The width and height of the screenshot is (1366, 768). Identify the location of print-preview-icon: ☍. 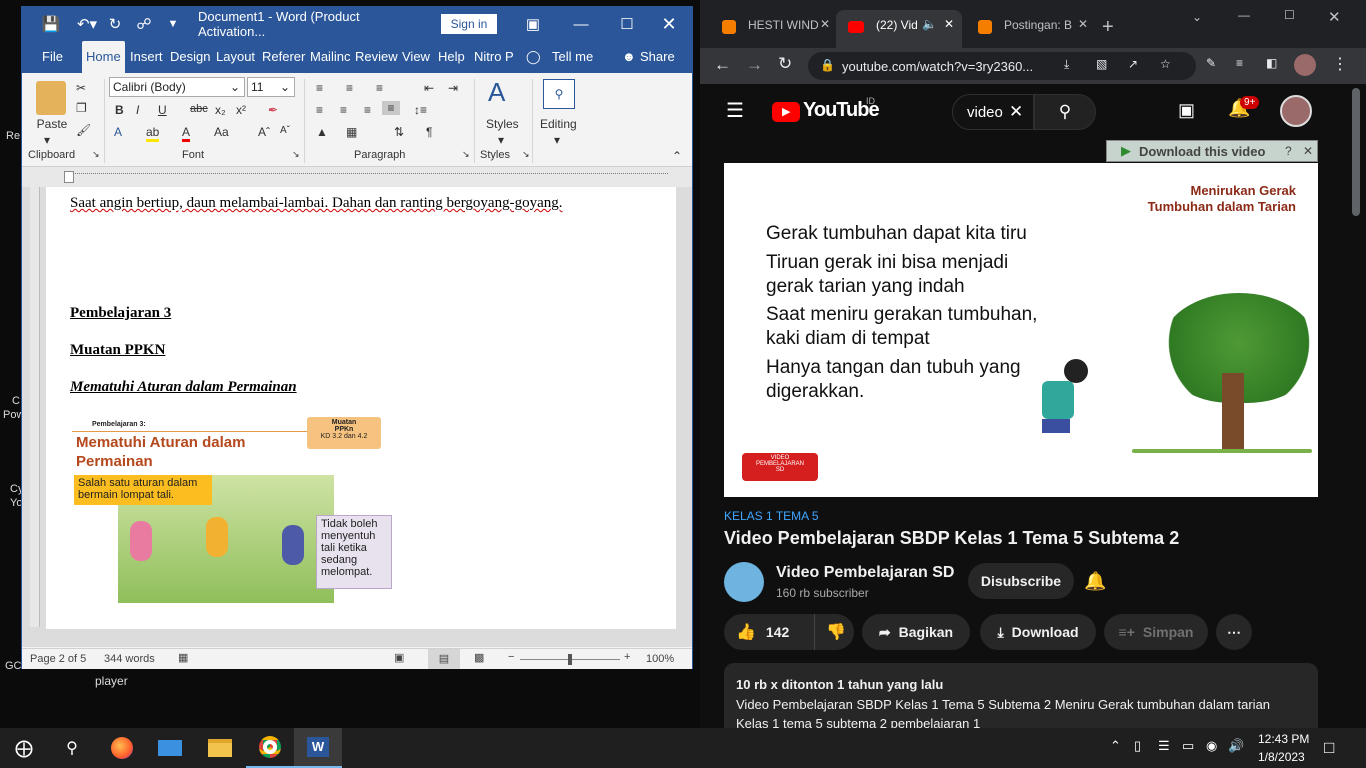
(144, 24).